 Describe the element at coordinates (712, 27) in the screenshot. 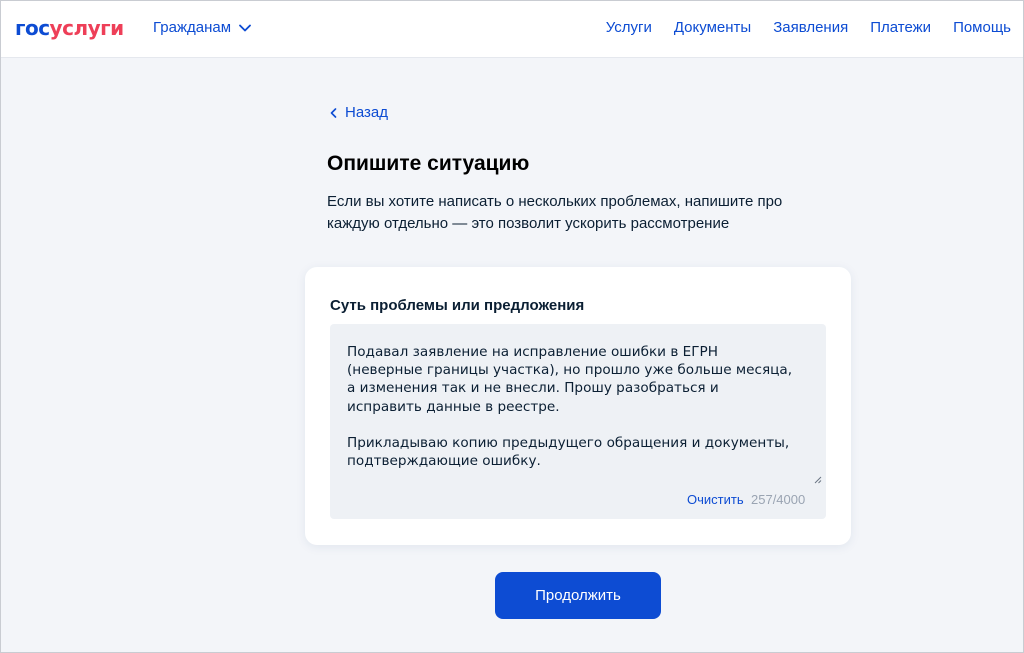

I see `nav-link-documents: Документы` at that location.